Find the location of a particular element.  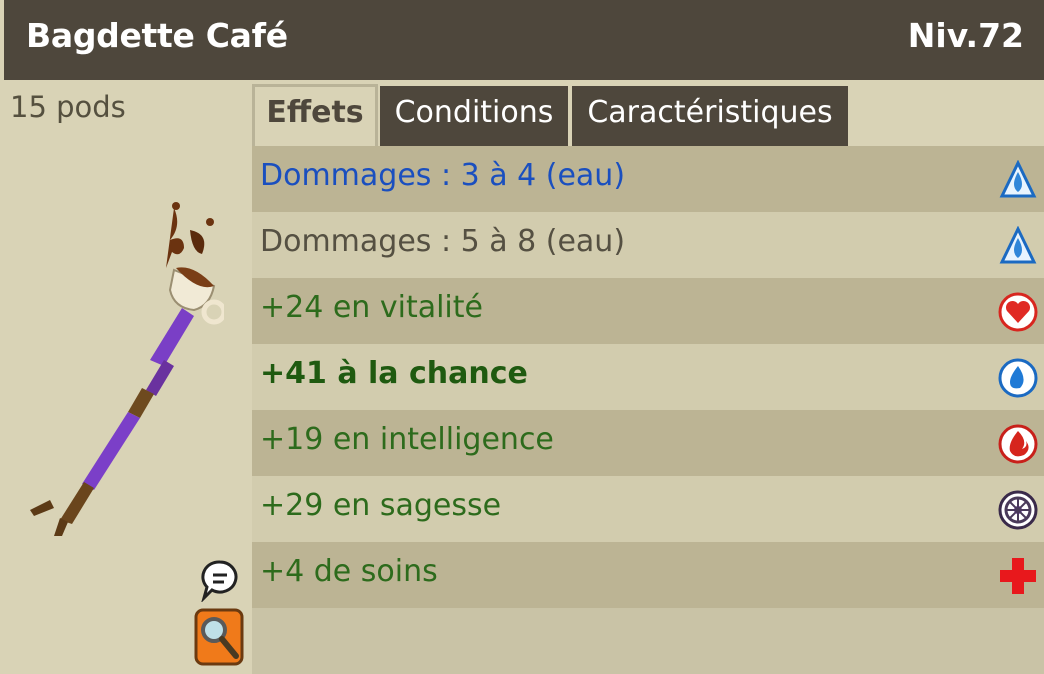

effect-text: +4 de soins is located at coordinates (349, 571).